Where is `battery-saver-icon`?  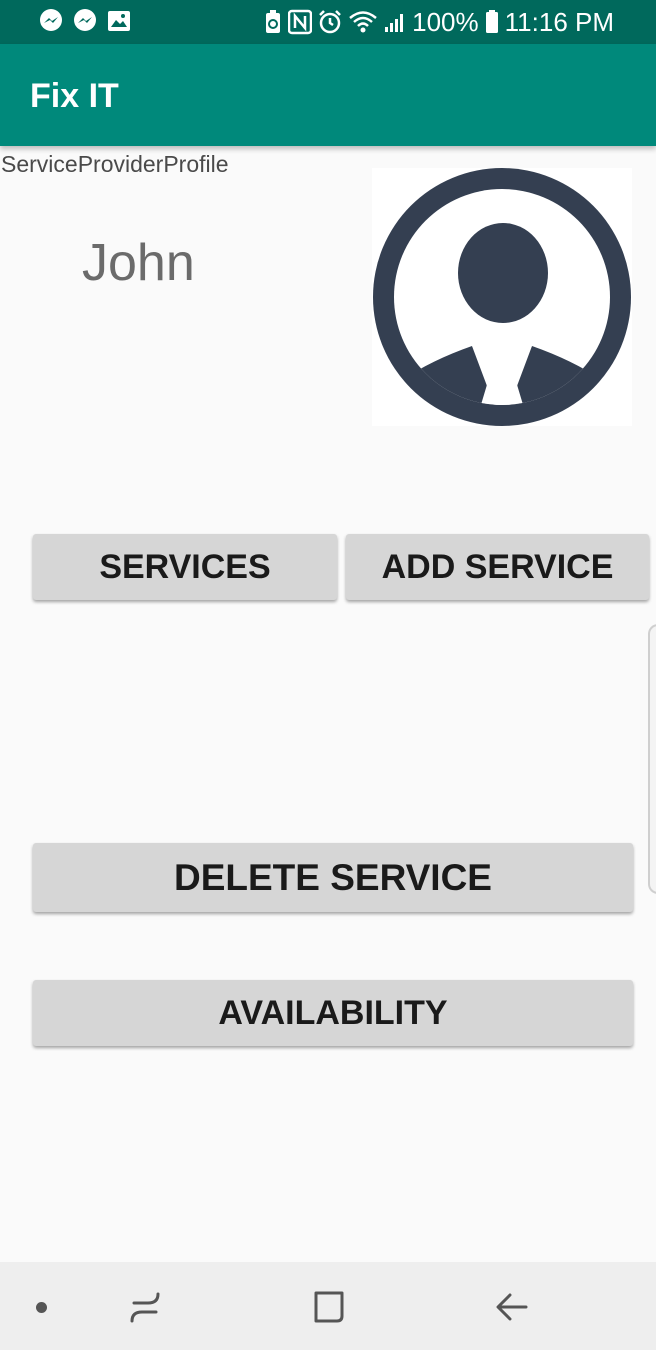
battery-saver-icon is located at coordinates (273, 21).